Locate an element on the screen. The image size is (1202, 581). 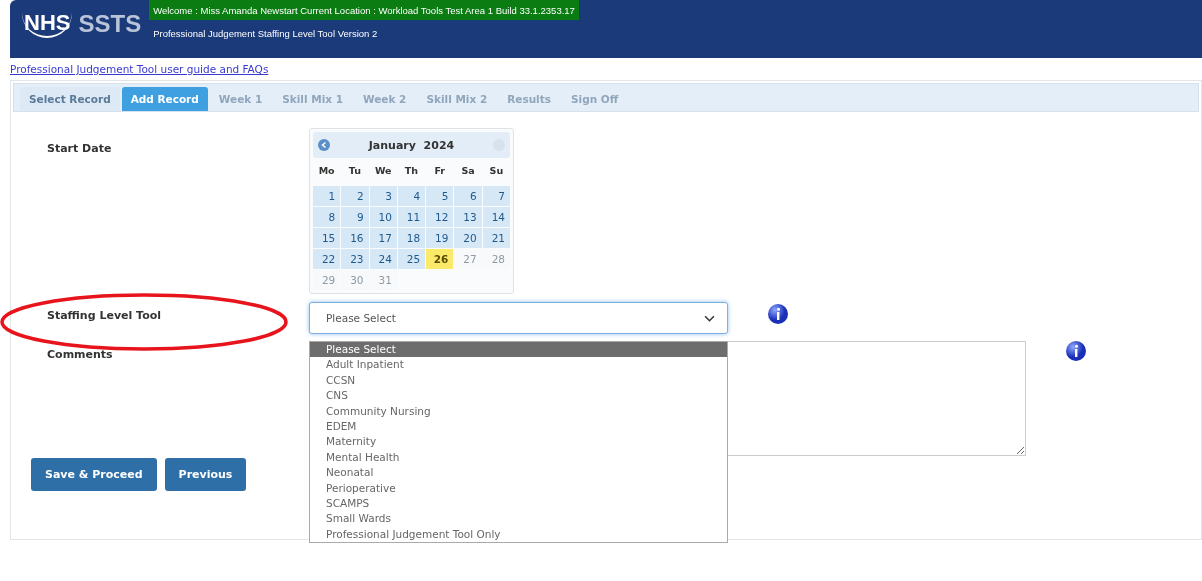
dropdown-option: Please Select is located at coordinates (518, 350).